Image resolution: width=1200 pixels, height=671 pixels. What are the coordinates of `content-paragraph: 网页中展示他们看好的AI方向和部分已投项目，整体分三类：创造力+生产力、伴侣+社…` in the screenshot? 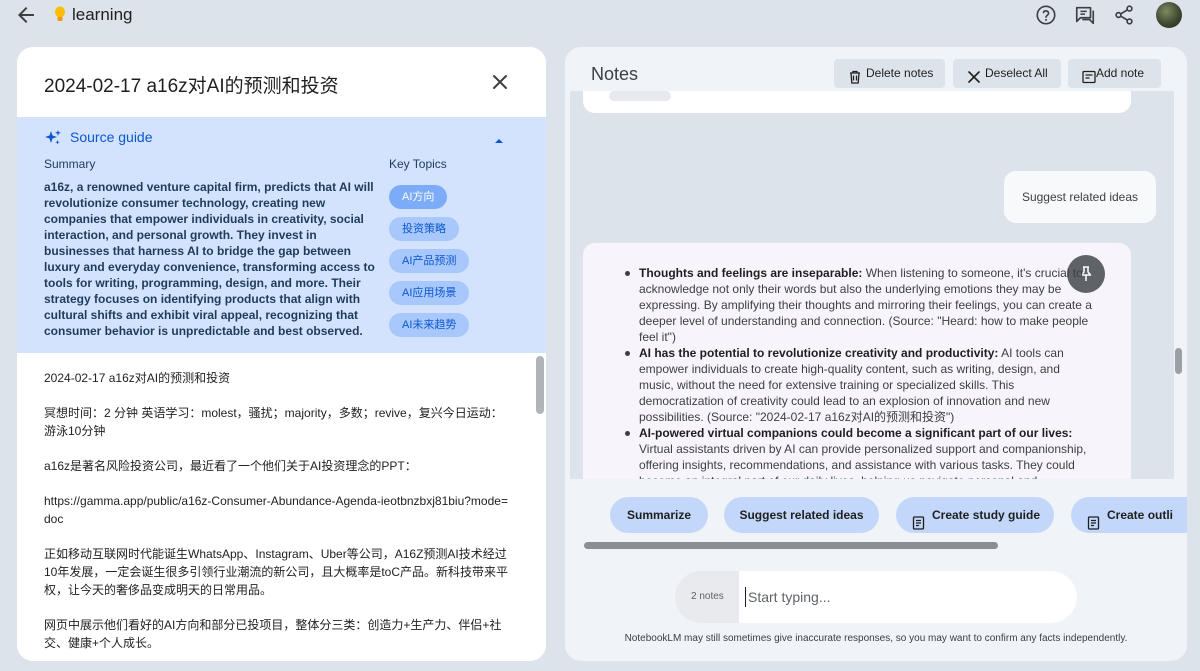 It's located at (273, 634).